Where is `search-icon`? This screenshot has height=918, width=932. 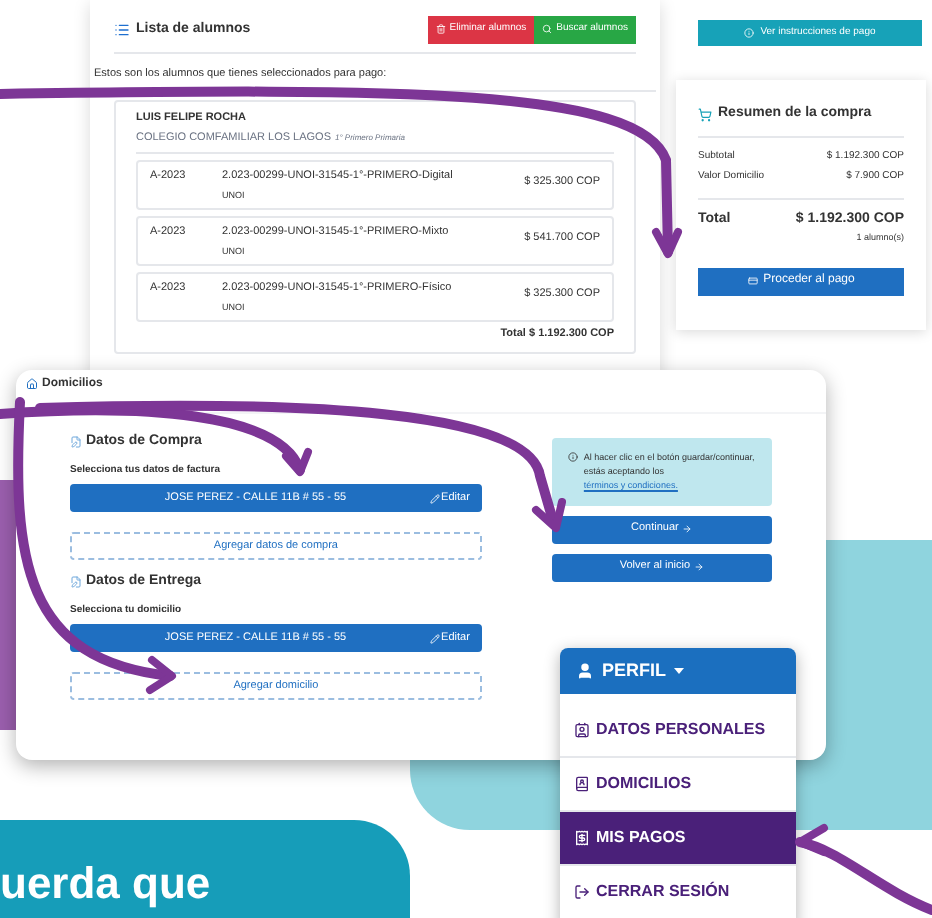
search-icon is located at coordinates (547, 29).